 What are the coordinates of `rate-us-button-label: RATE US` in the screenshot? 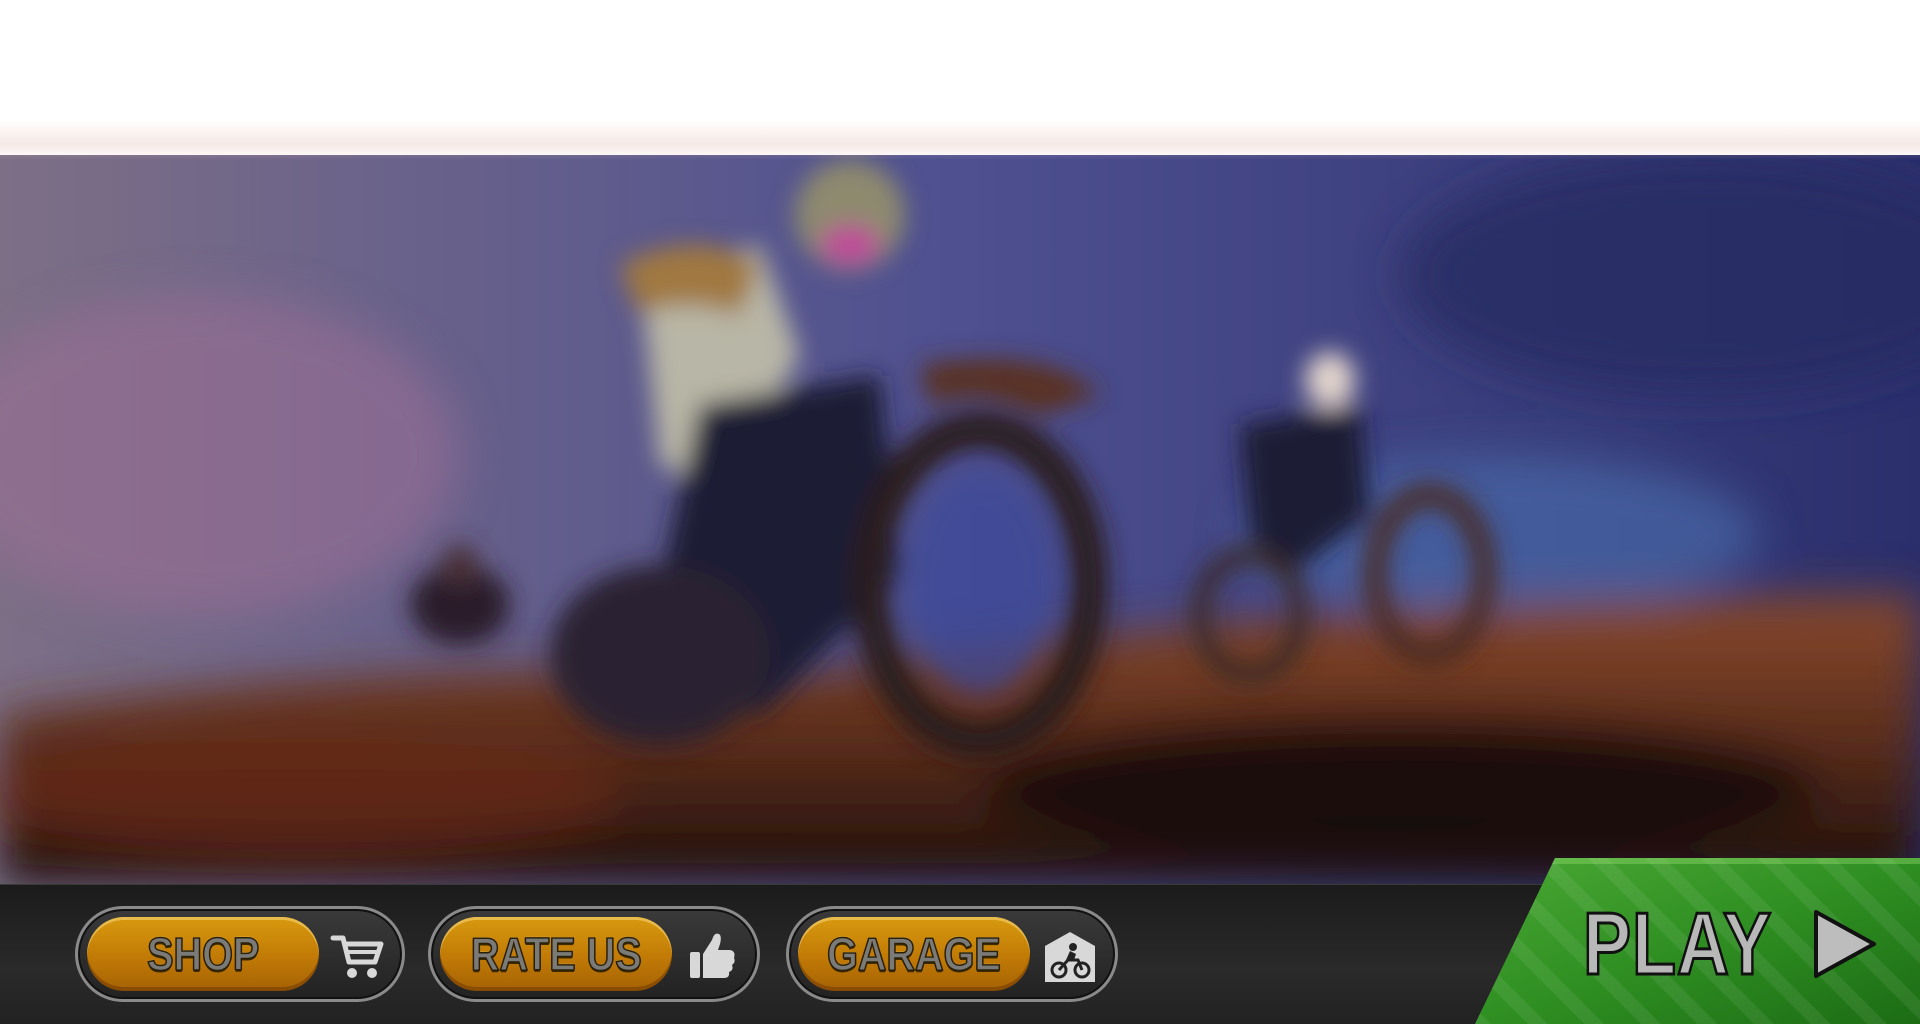 It's located at (556, 954).